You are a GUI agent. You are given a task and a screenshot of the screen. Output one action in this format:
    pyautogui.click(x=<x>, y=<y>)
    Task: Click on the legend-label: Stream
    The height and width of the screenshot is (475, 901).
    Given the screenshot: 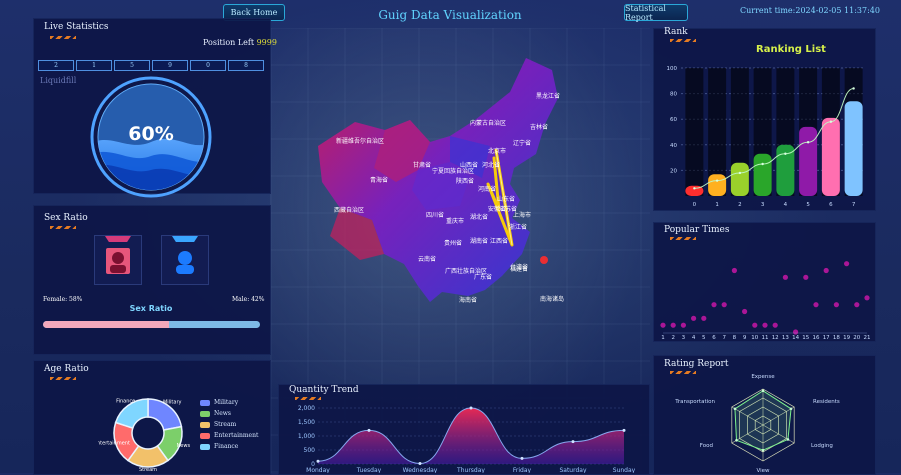 What is the action you would take?
    pyautogui.click(x=225, y=424)
    